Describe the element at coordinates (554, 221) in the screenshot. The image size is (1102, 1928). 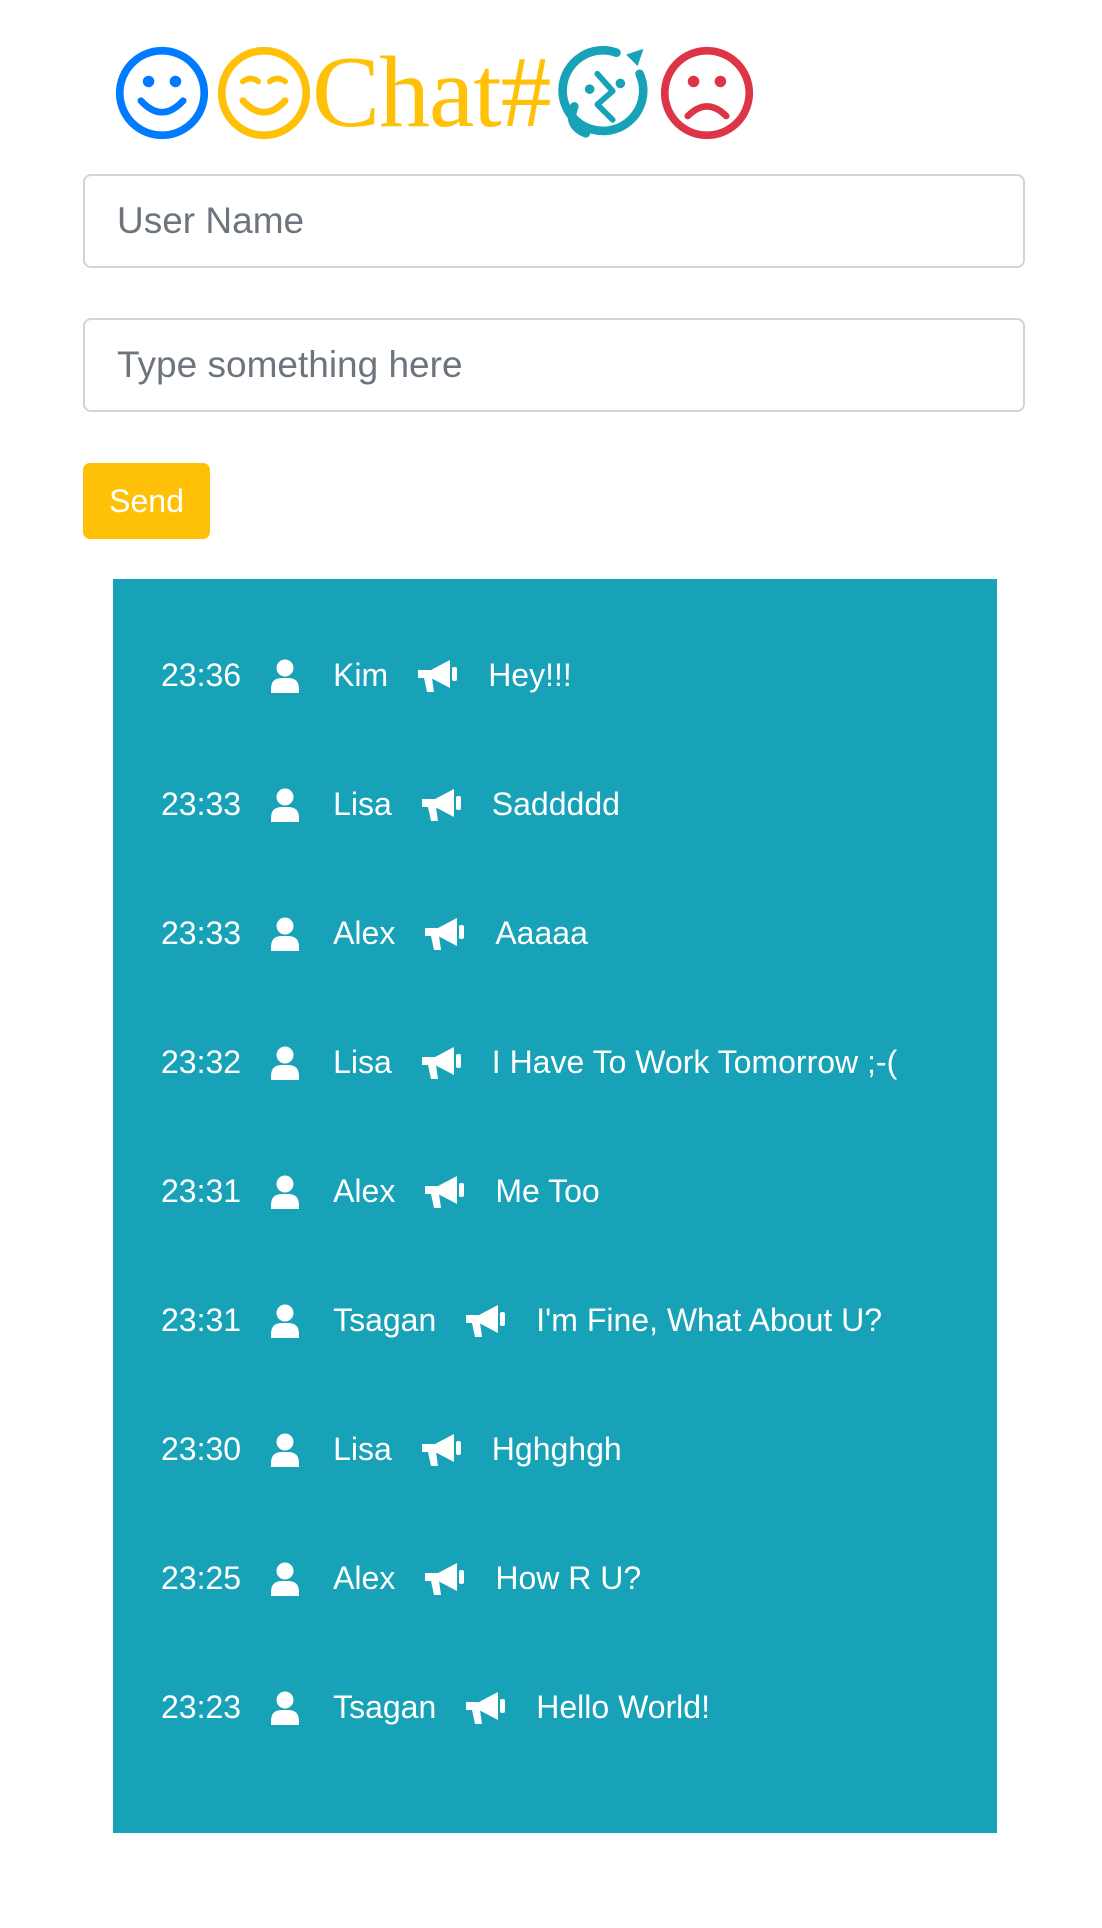
I see `user-name-input` at that location.